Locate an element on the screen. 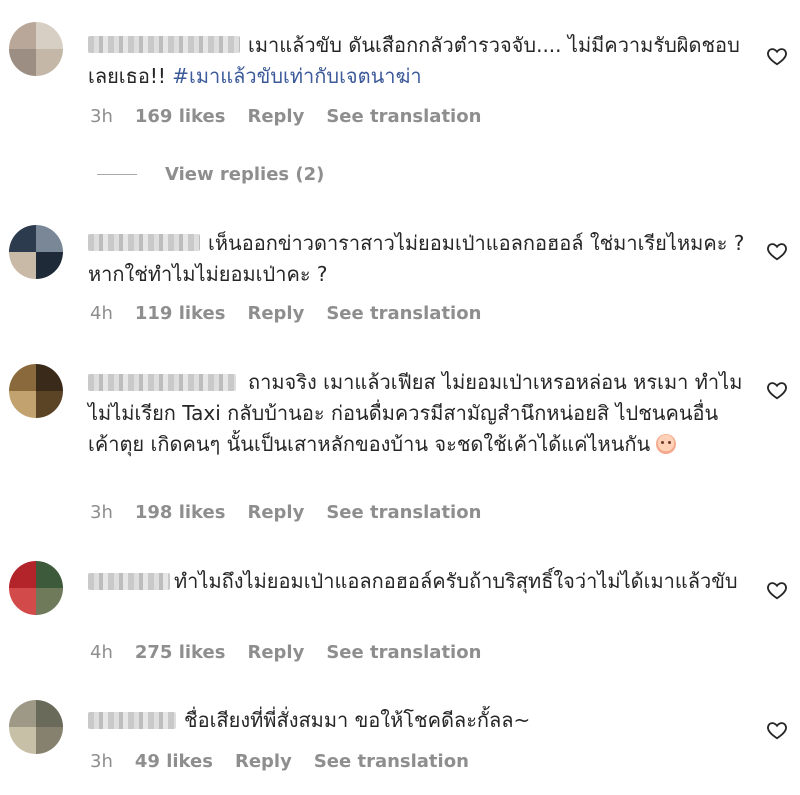  likes-count: 198 likes is located at coordinates (180, 512).